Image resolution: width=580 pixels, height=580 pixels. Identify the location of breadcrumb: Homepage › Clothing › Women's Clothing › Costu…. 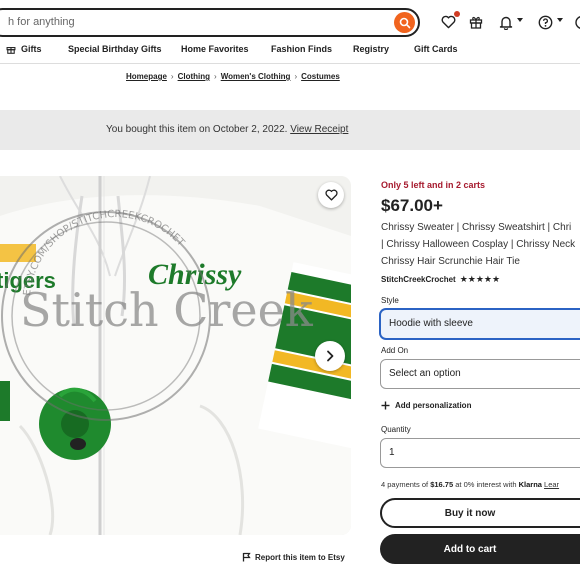
(233, 76).